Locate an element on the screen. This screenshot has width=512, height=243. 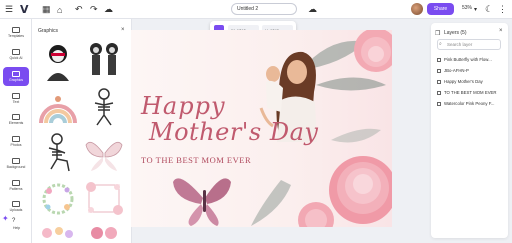
graphic-thumb-skeleton-dolls is located at coordinates (104, 60).